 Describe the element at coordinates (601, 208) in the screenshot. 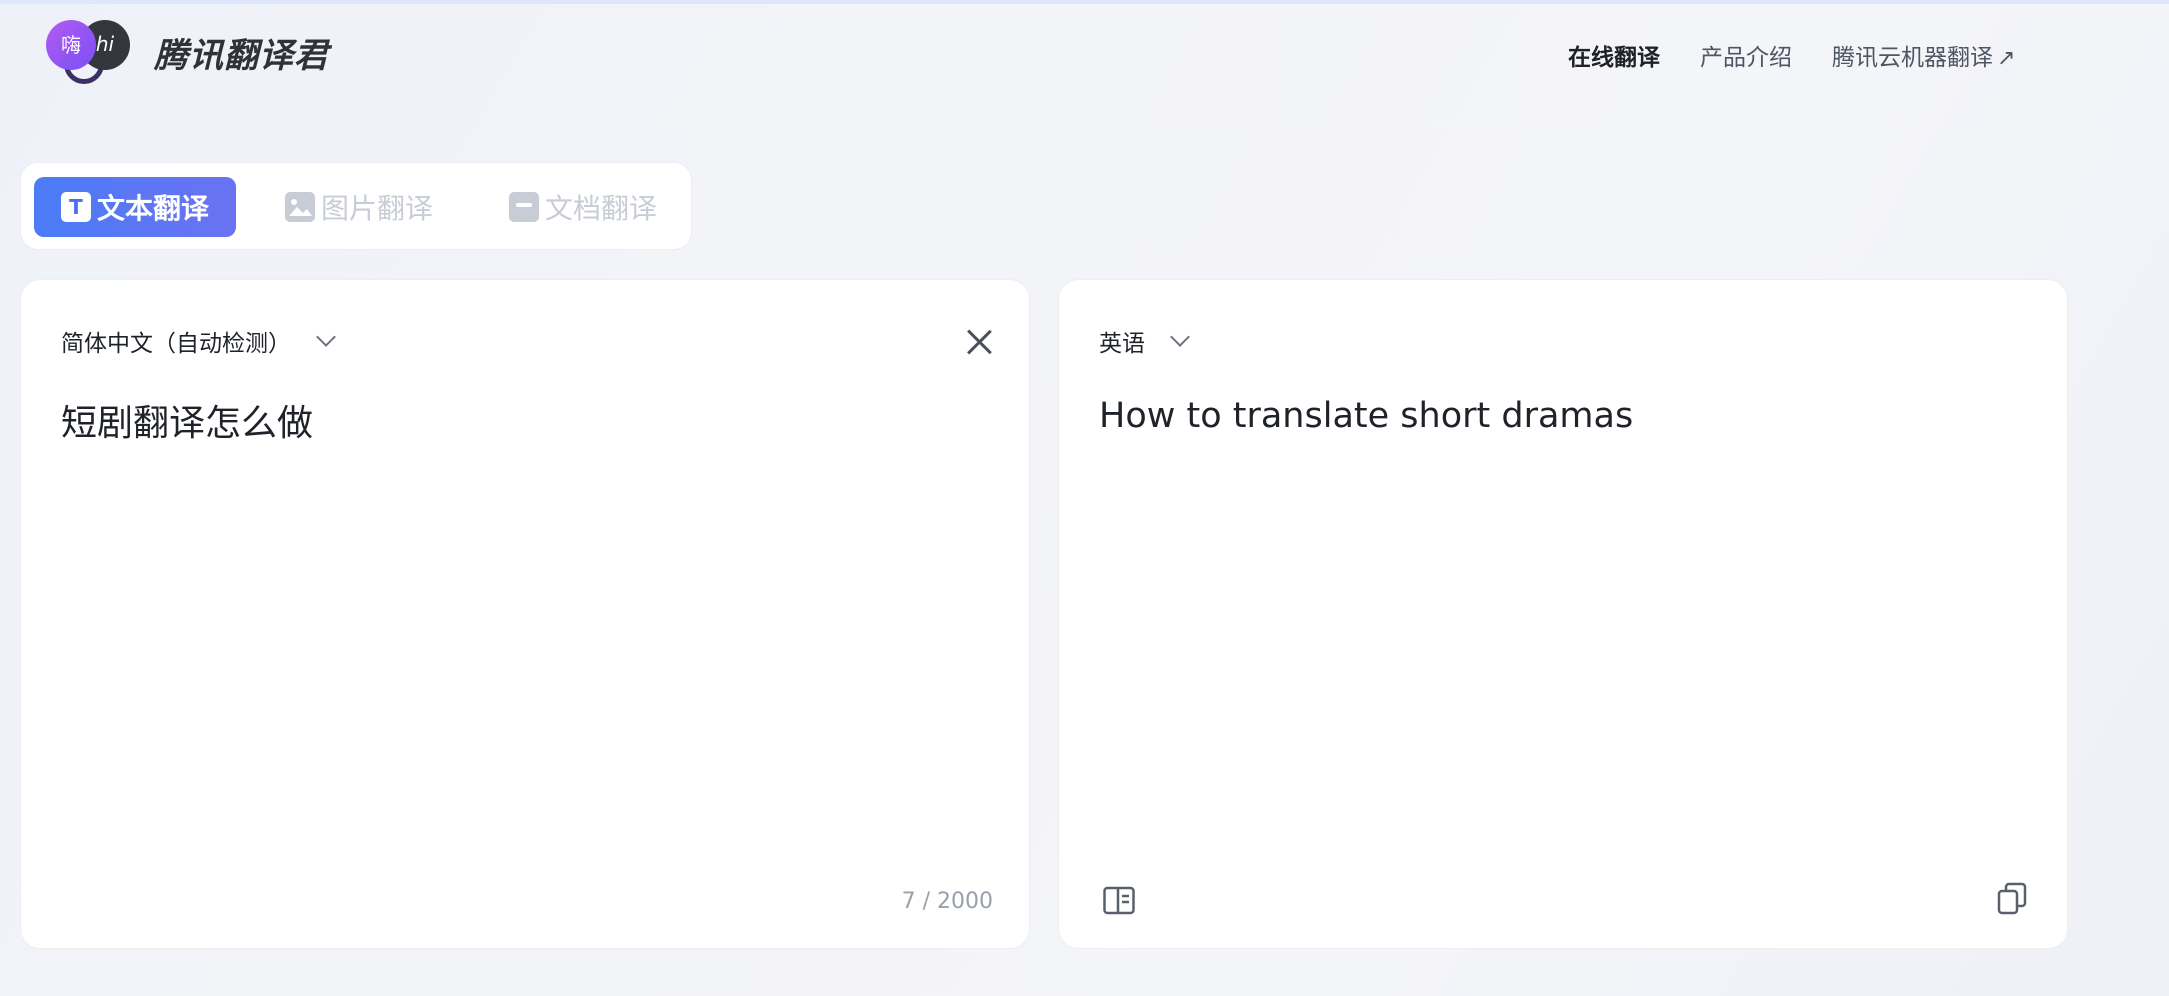

I see `tab-doc-label: 文档翻译` at that location.